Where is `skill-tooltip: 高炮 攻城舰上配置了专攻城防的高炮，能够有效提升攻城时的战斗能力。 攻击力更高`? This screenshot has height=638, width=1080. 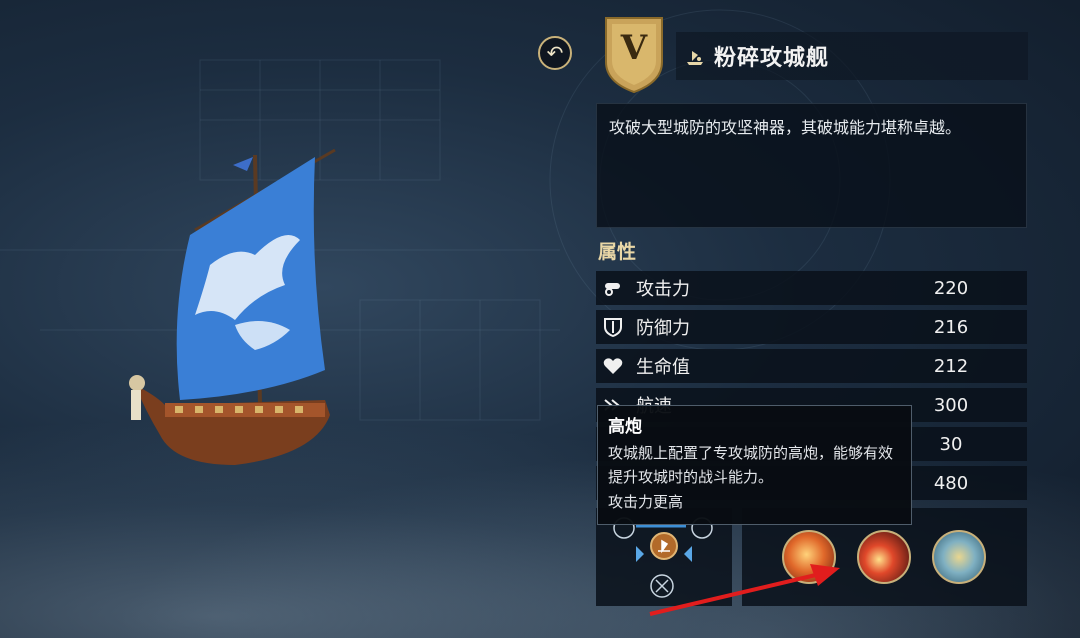
skill-tooltip: 高炮 攻城舰上配置了专攻城防的高炮，能够有效提升攻城时的战斗能力。 攻击力更高 is located at coordinates (754, 465).